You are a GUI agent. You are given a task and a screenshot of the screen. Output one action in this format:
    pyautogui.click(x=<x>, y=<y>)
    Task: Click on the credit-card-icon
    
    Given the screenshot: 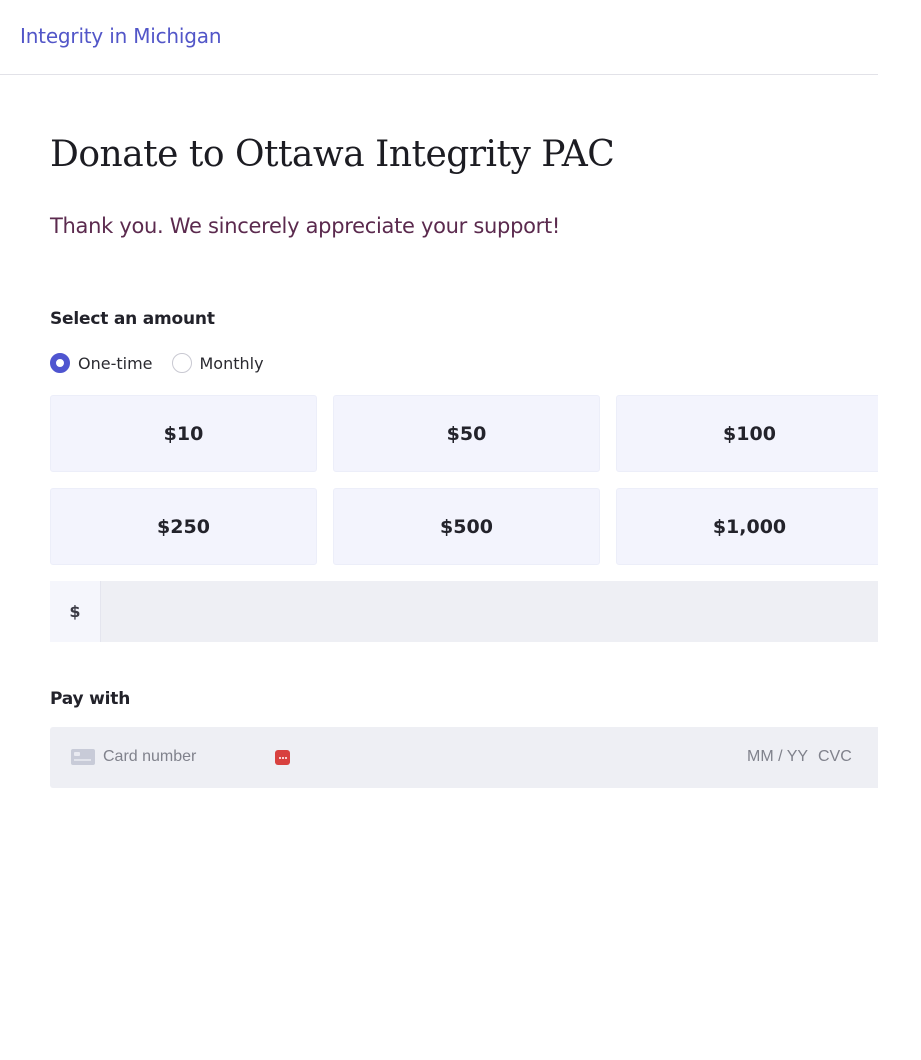 What is the action you would take?
    pyautogui.click(x=83, y=757)
    